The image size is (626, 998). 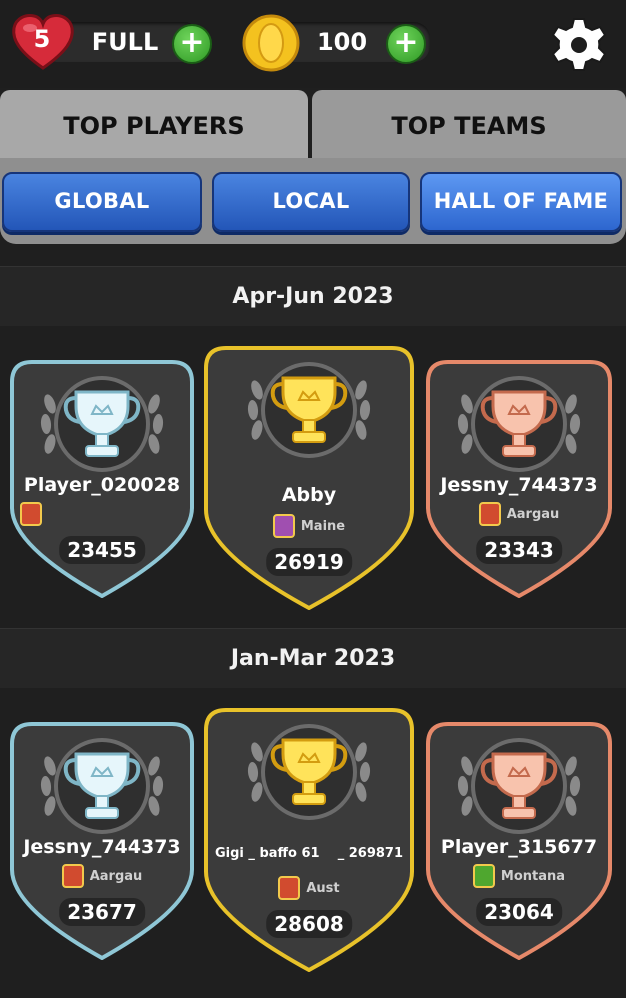 I want to click on lives-count: 5, so click(x=42, y=39).